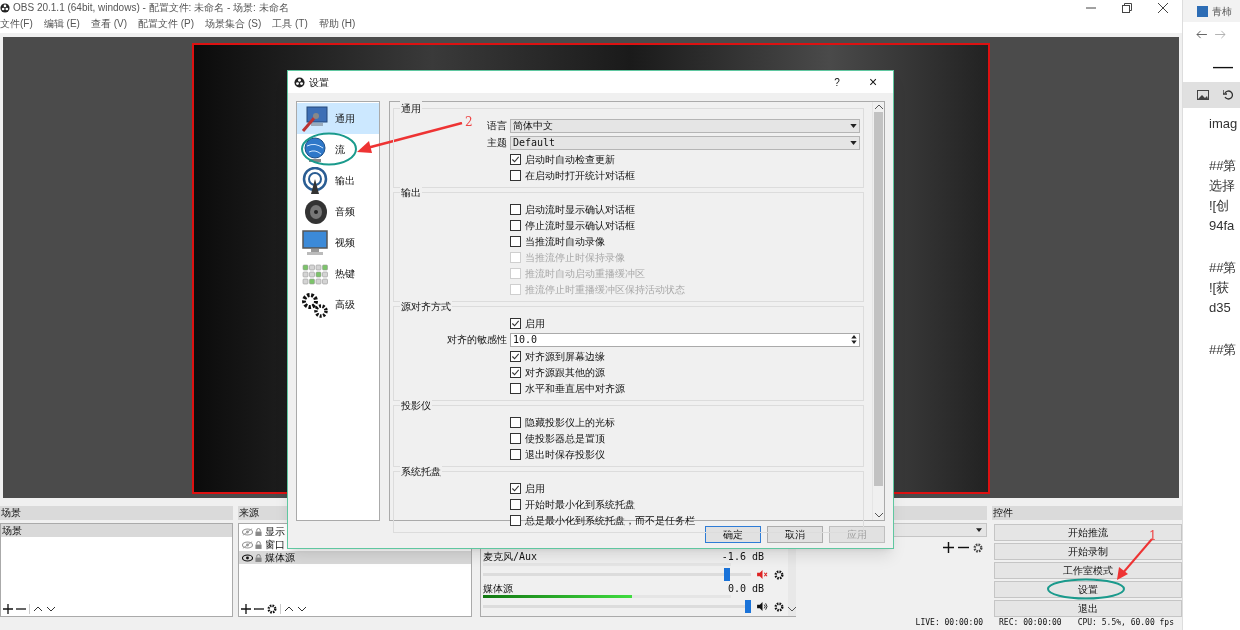 Image resolution: width=1240 pixels, height=630 pixels. I want to click on checkbox-label: 水平和垂直居中对齐源, so click(575, 388).